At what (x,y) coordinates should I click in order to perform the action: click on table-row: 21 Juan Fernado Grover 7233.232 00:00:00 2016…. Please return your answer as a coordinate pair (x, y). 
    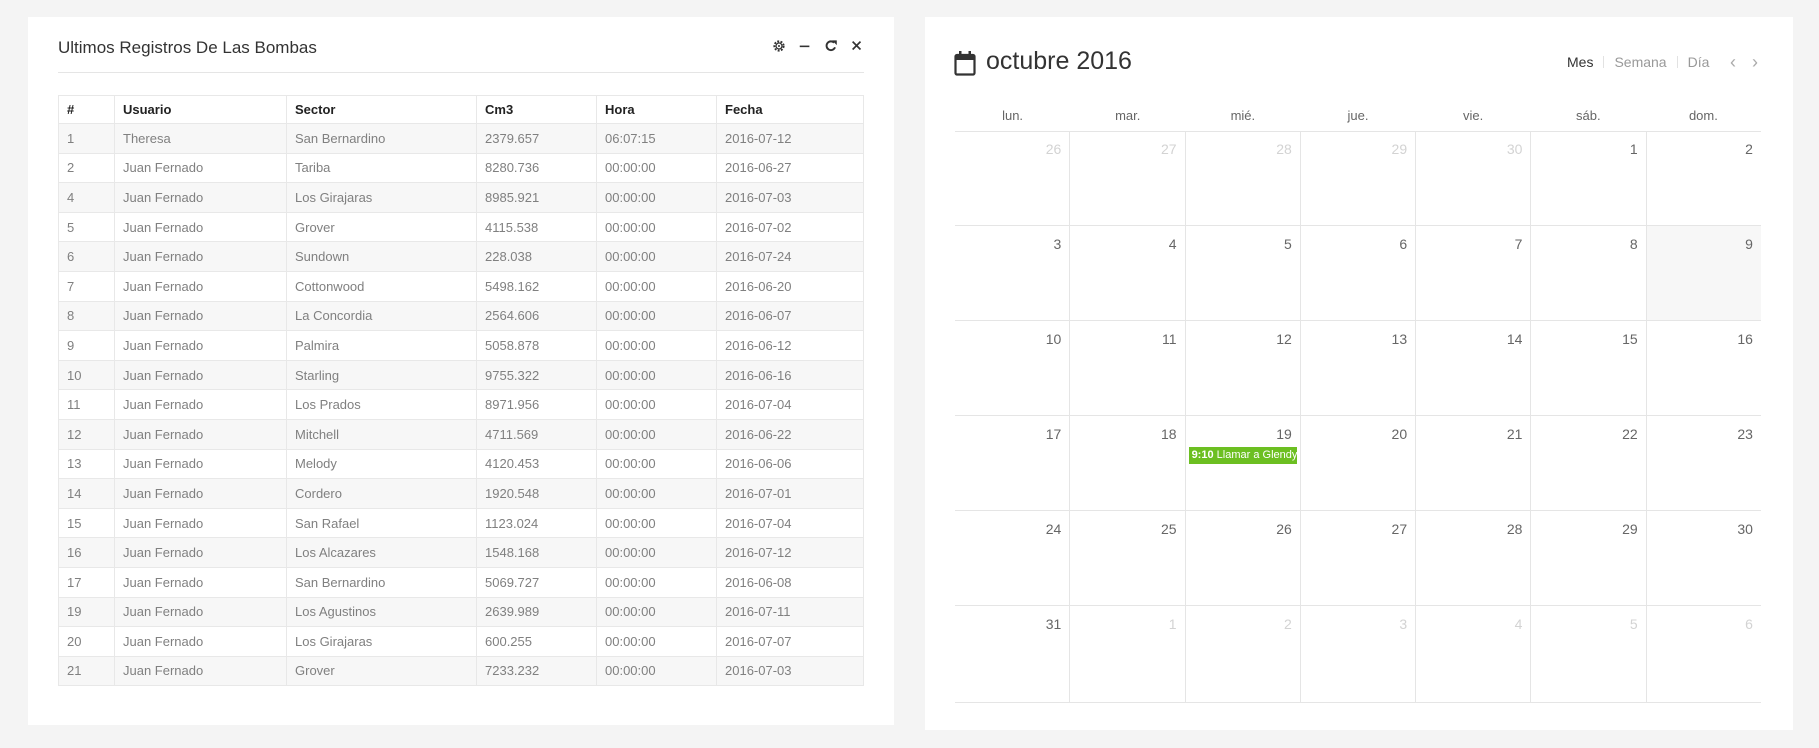
    Looking at the image, I should click on (461, 671).